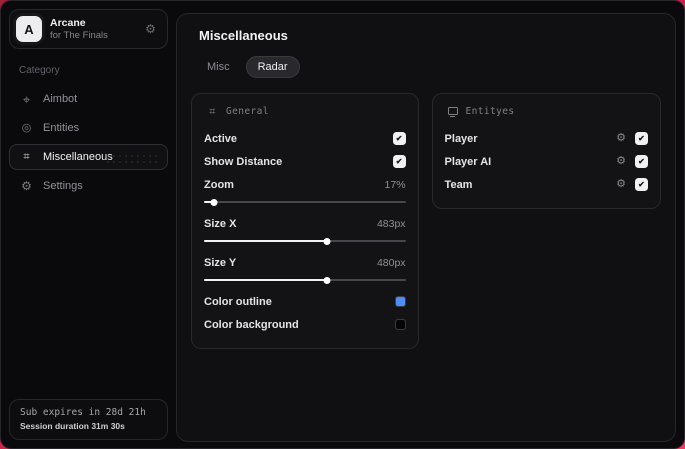  Describe the element at coordinates (641, 184) in the screenshot. I see `checkbox-team` at that location.